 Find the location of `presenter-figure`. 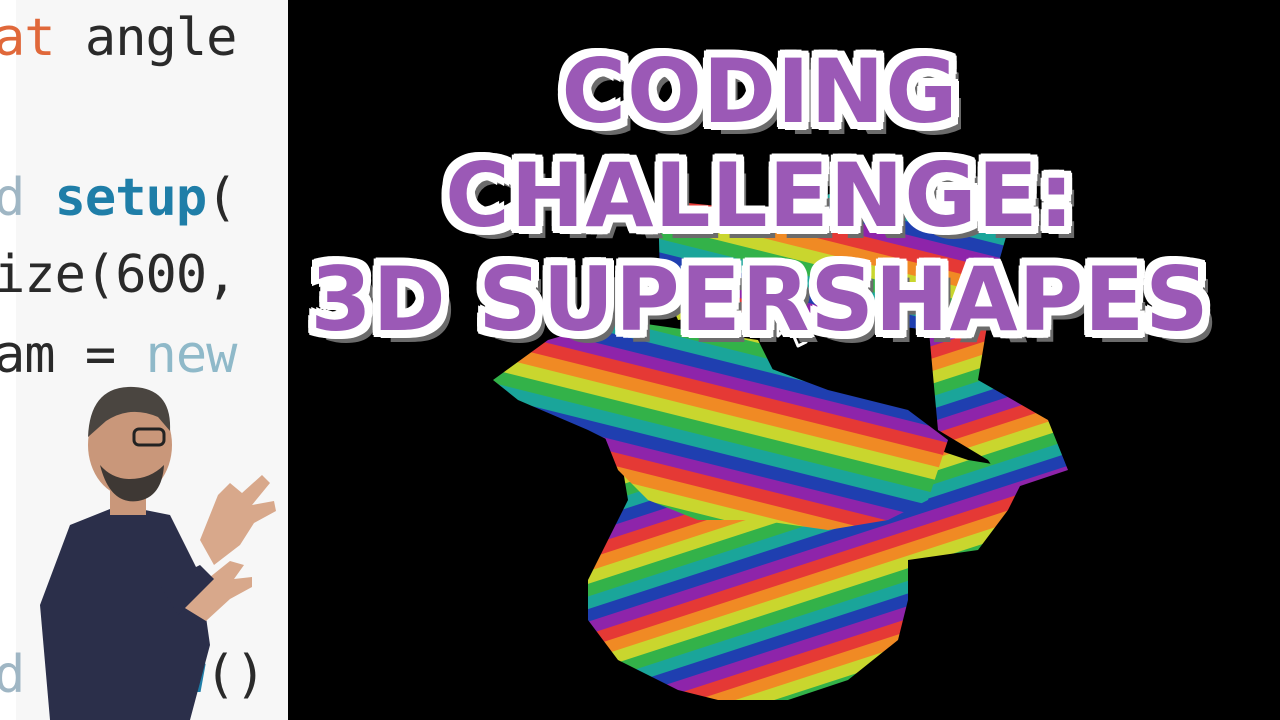

presenter-figure is located at coordinates (158, 553).